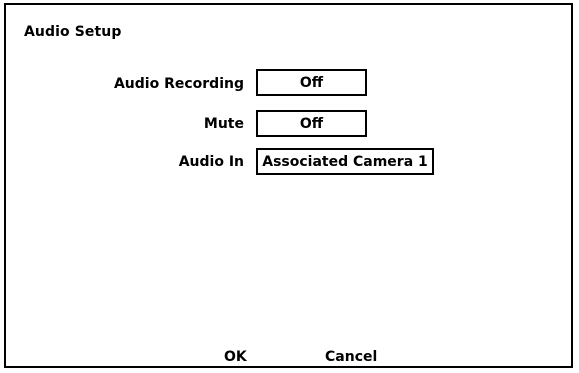  I want to click on mute-field: Off, so click(311, 123).